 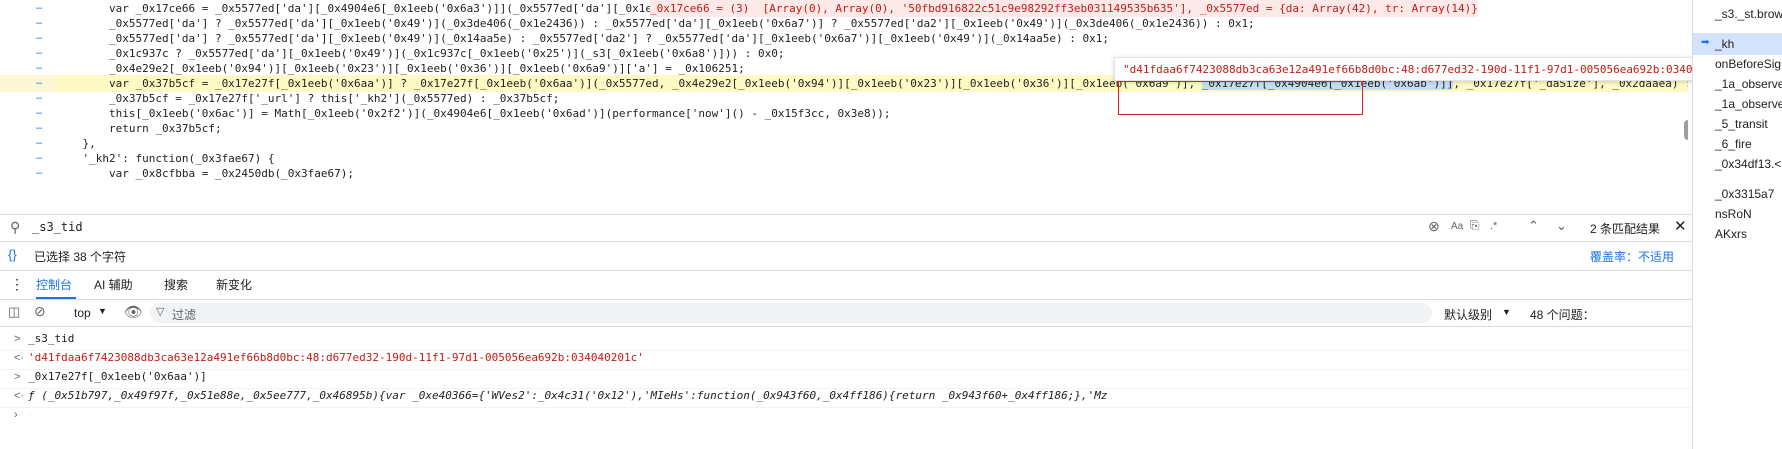 I want to click on prompt-chevron-icon: ›, so click(x=16, y=415).